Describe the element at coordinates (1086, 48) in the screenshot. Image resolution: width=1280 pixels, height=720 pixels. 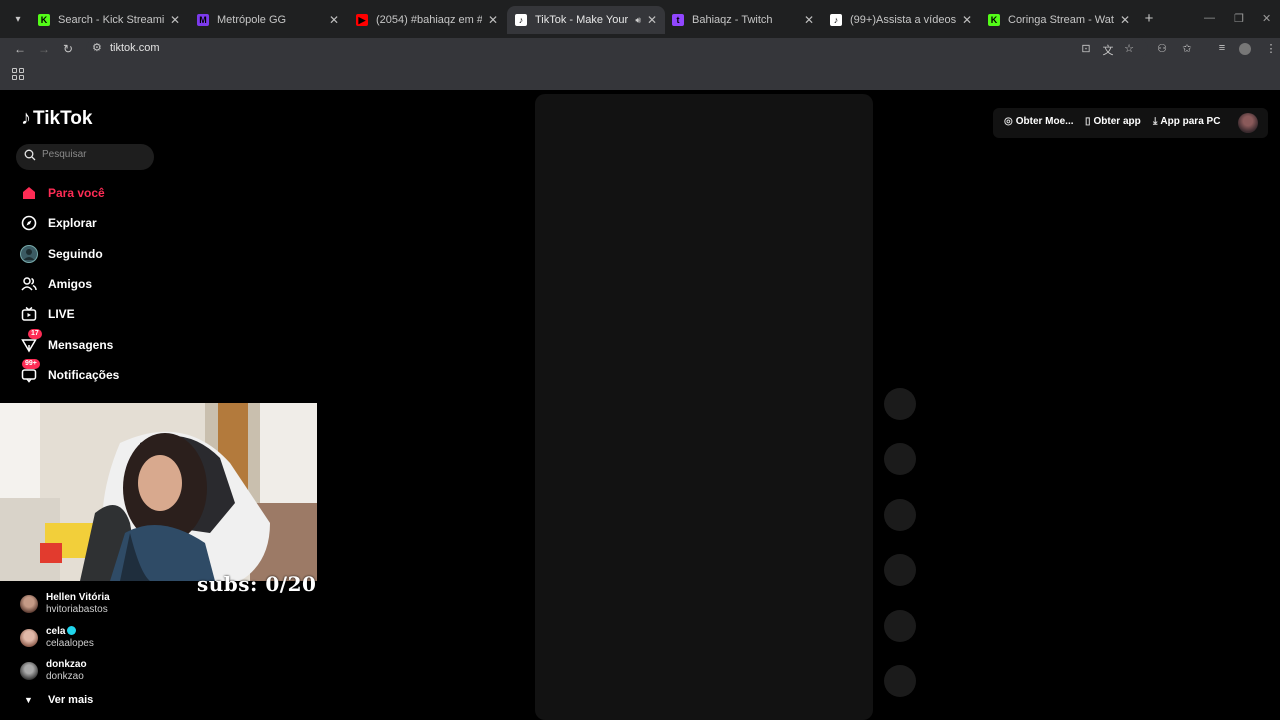
I see `install-app-icon: ⊡` at that location.